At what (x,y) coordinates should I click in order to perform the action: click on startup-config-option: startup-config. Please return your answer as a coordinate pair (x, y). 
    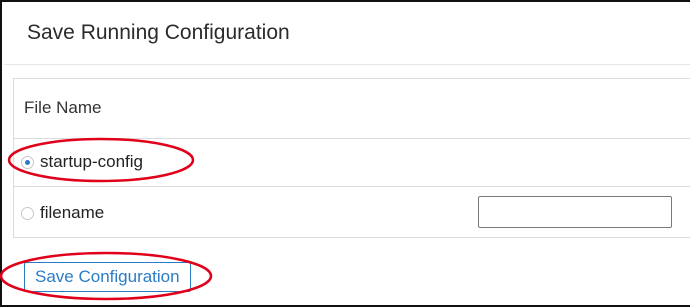
    Looking at the image, I should click on (82, 162).